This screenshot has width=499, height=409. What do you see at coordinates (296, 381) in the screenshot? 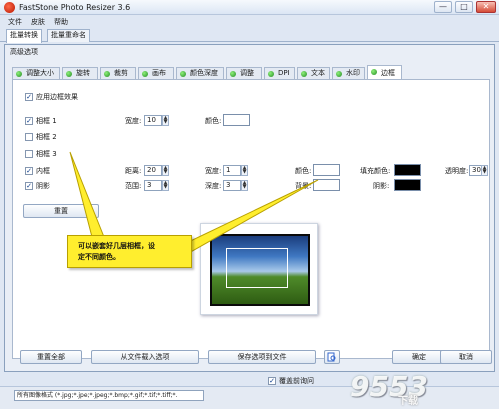
I see `overwrite-label: 覆盖前询问` at bounding box center [296, 381].